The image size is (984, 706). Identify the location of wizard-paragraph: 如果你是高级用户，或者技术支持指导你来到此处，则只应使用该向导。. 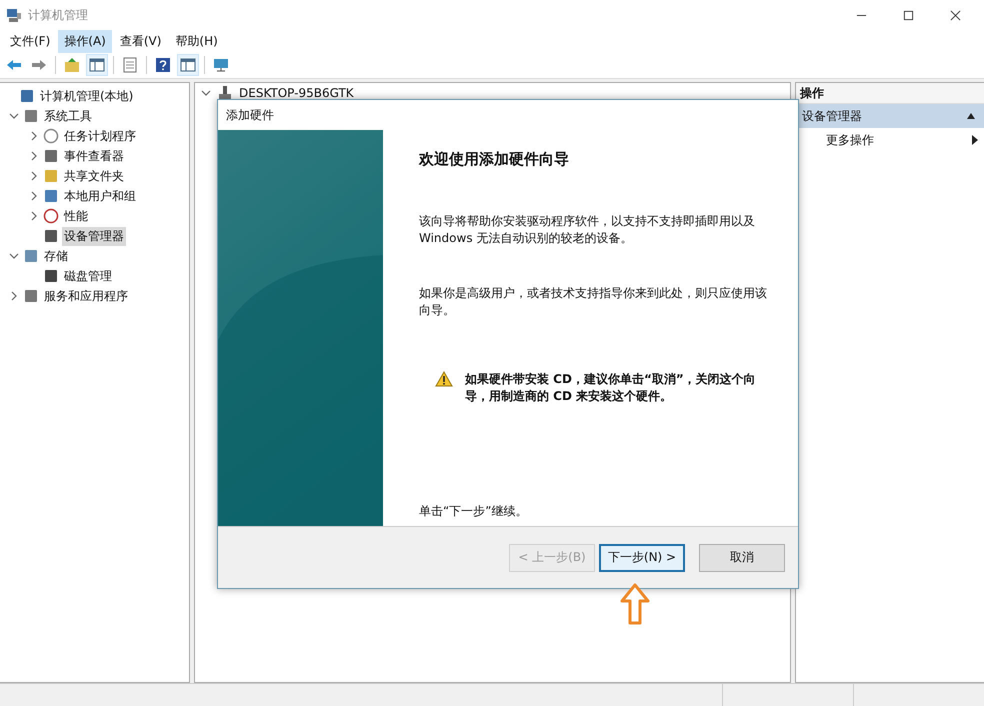
(593, 302).